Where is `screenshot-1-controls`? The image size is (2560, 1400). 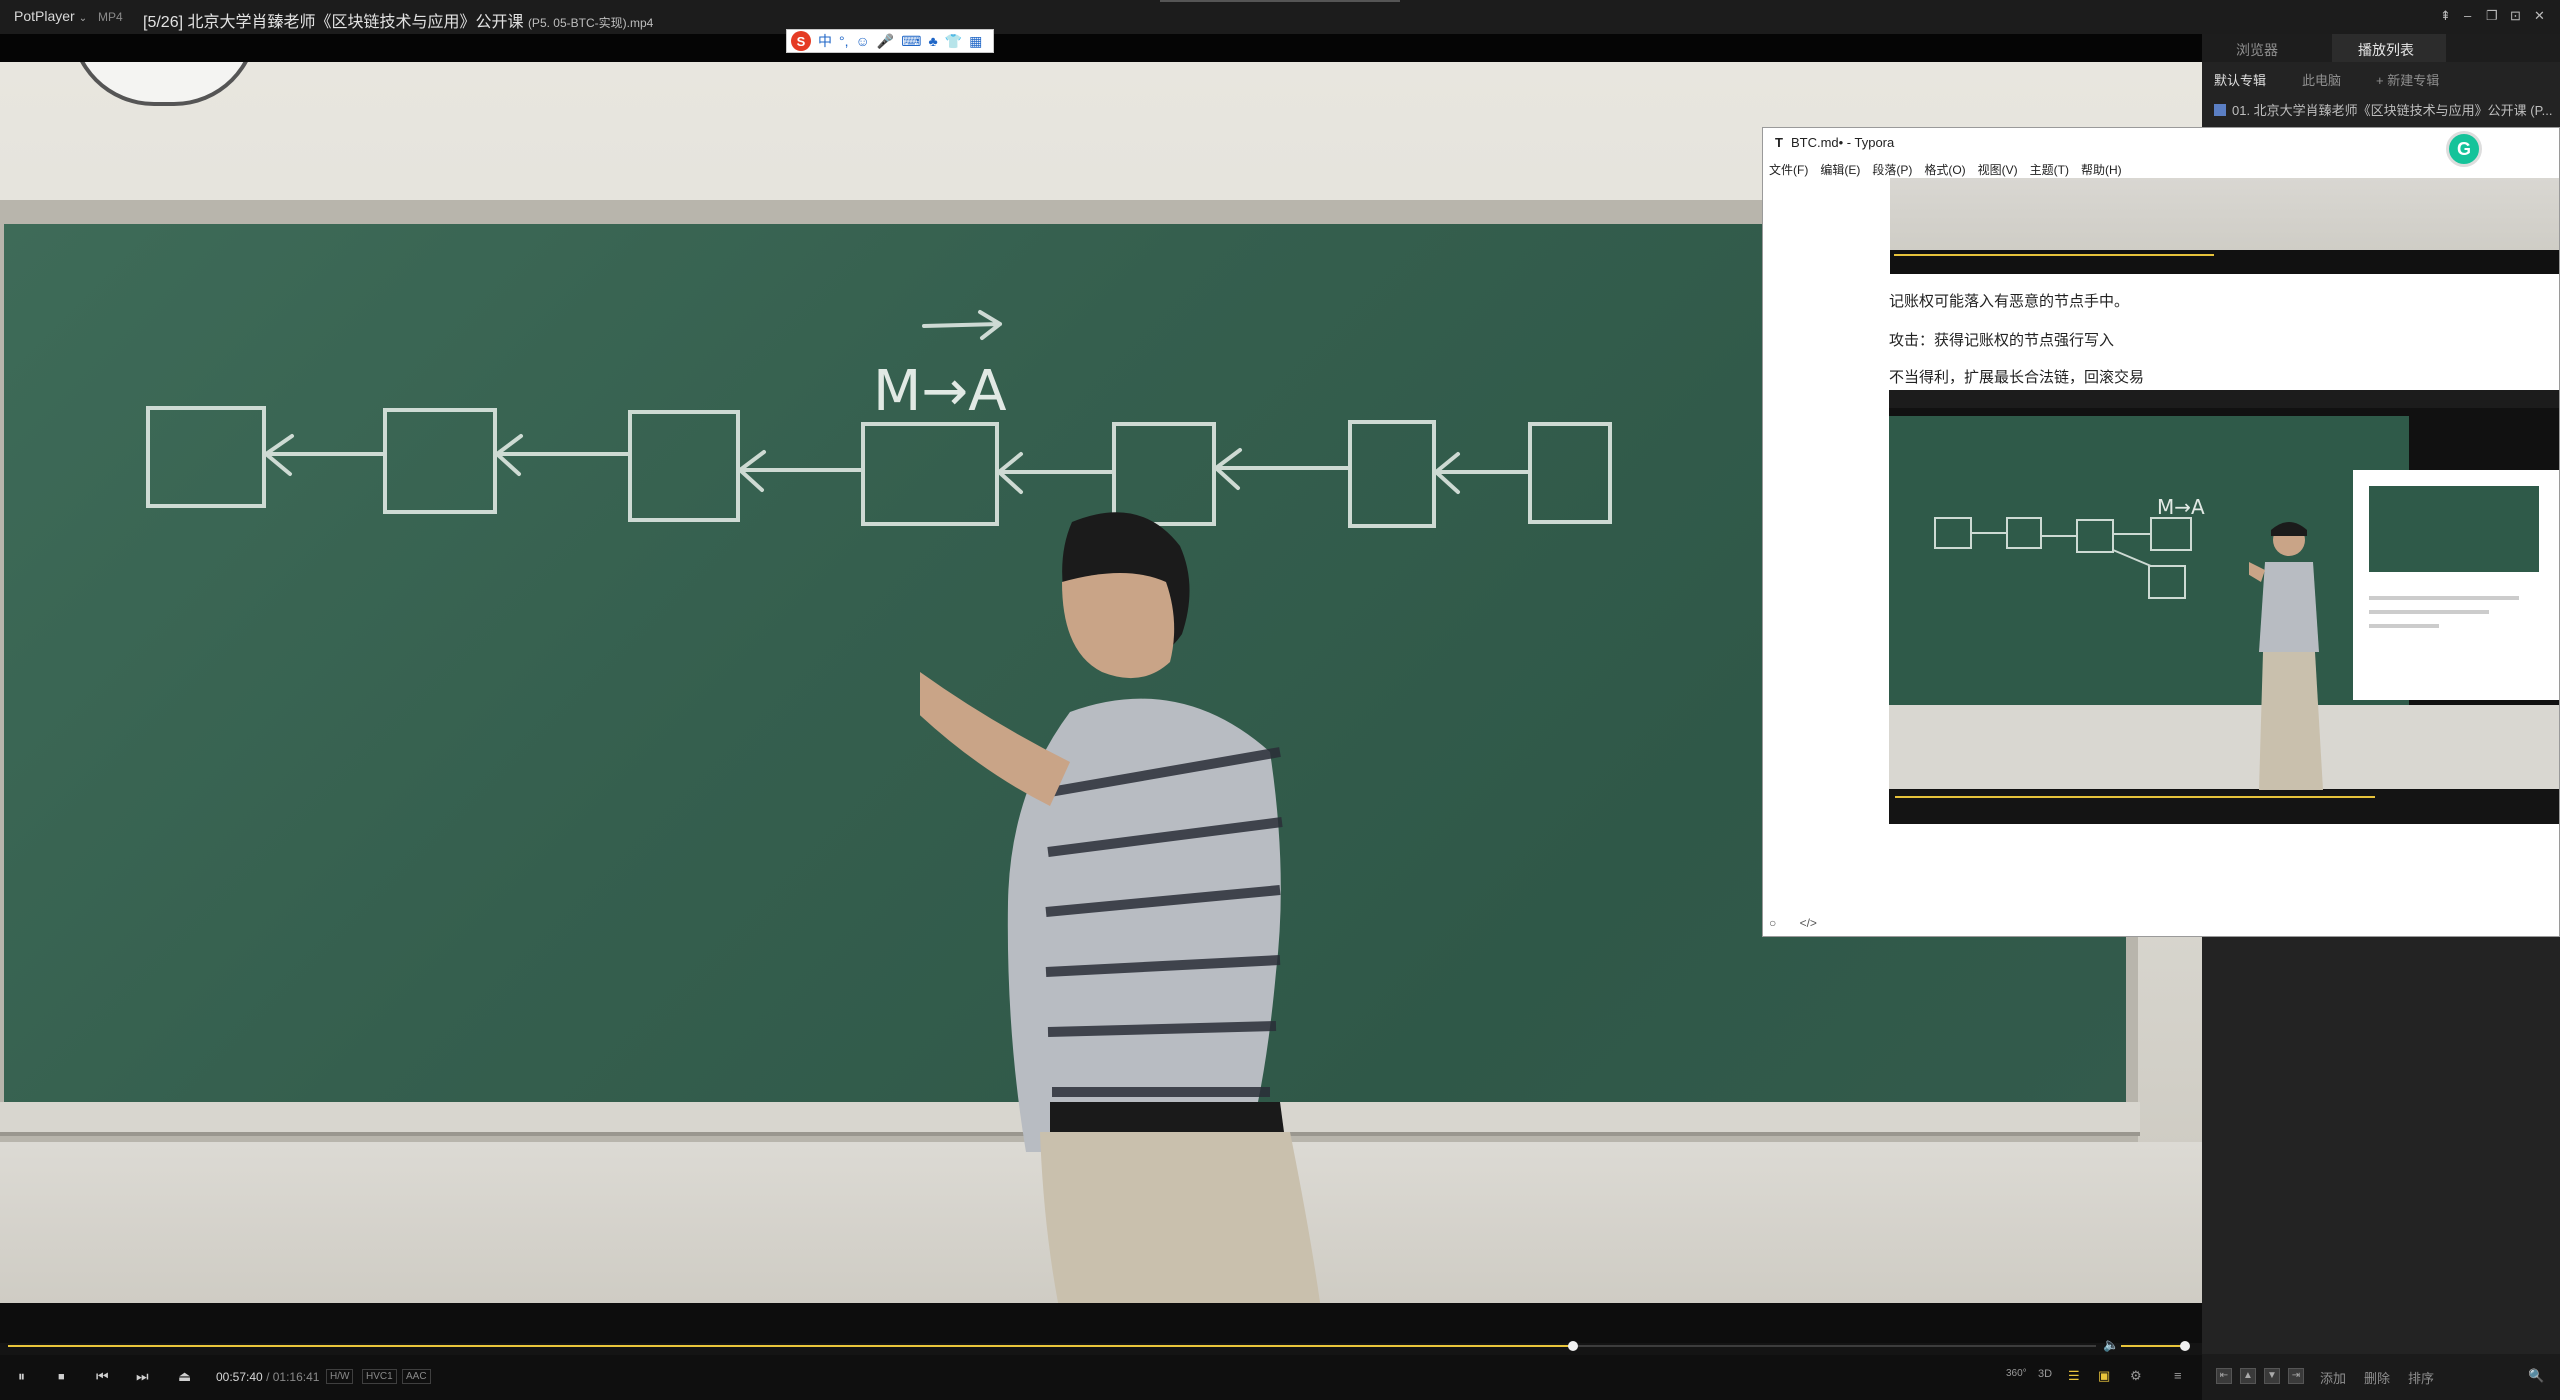
screenshot-1-controls is located at coordinates (2224, 262).